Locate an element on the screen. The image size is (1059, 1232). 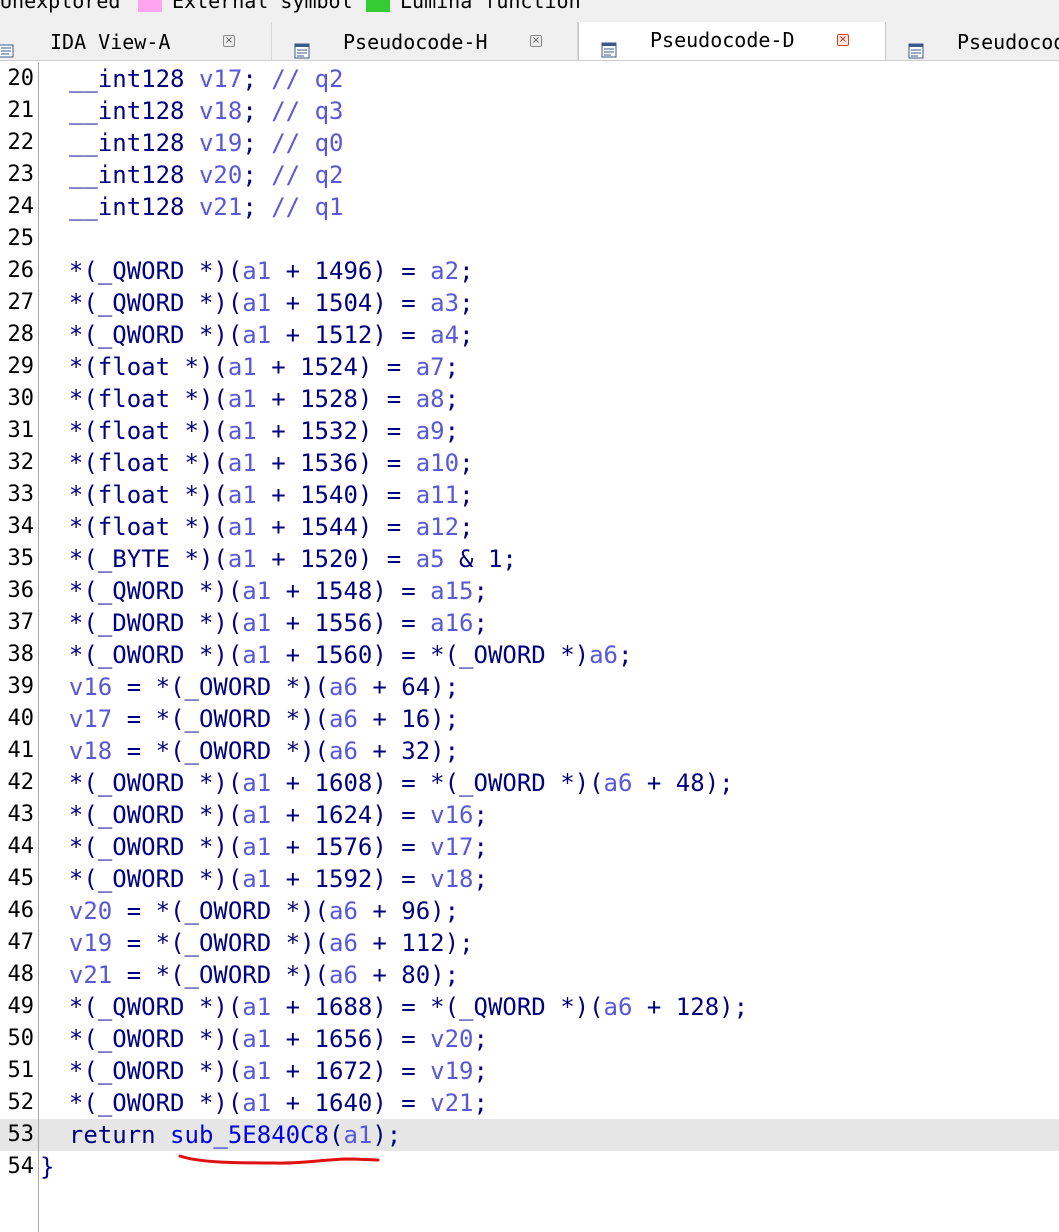
legend-label-lumina-function: Lumina function is located at coordinates (490, 6).